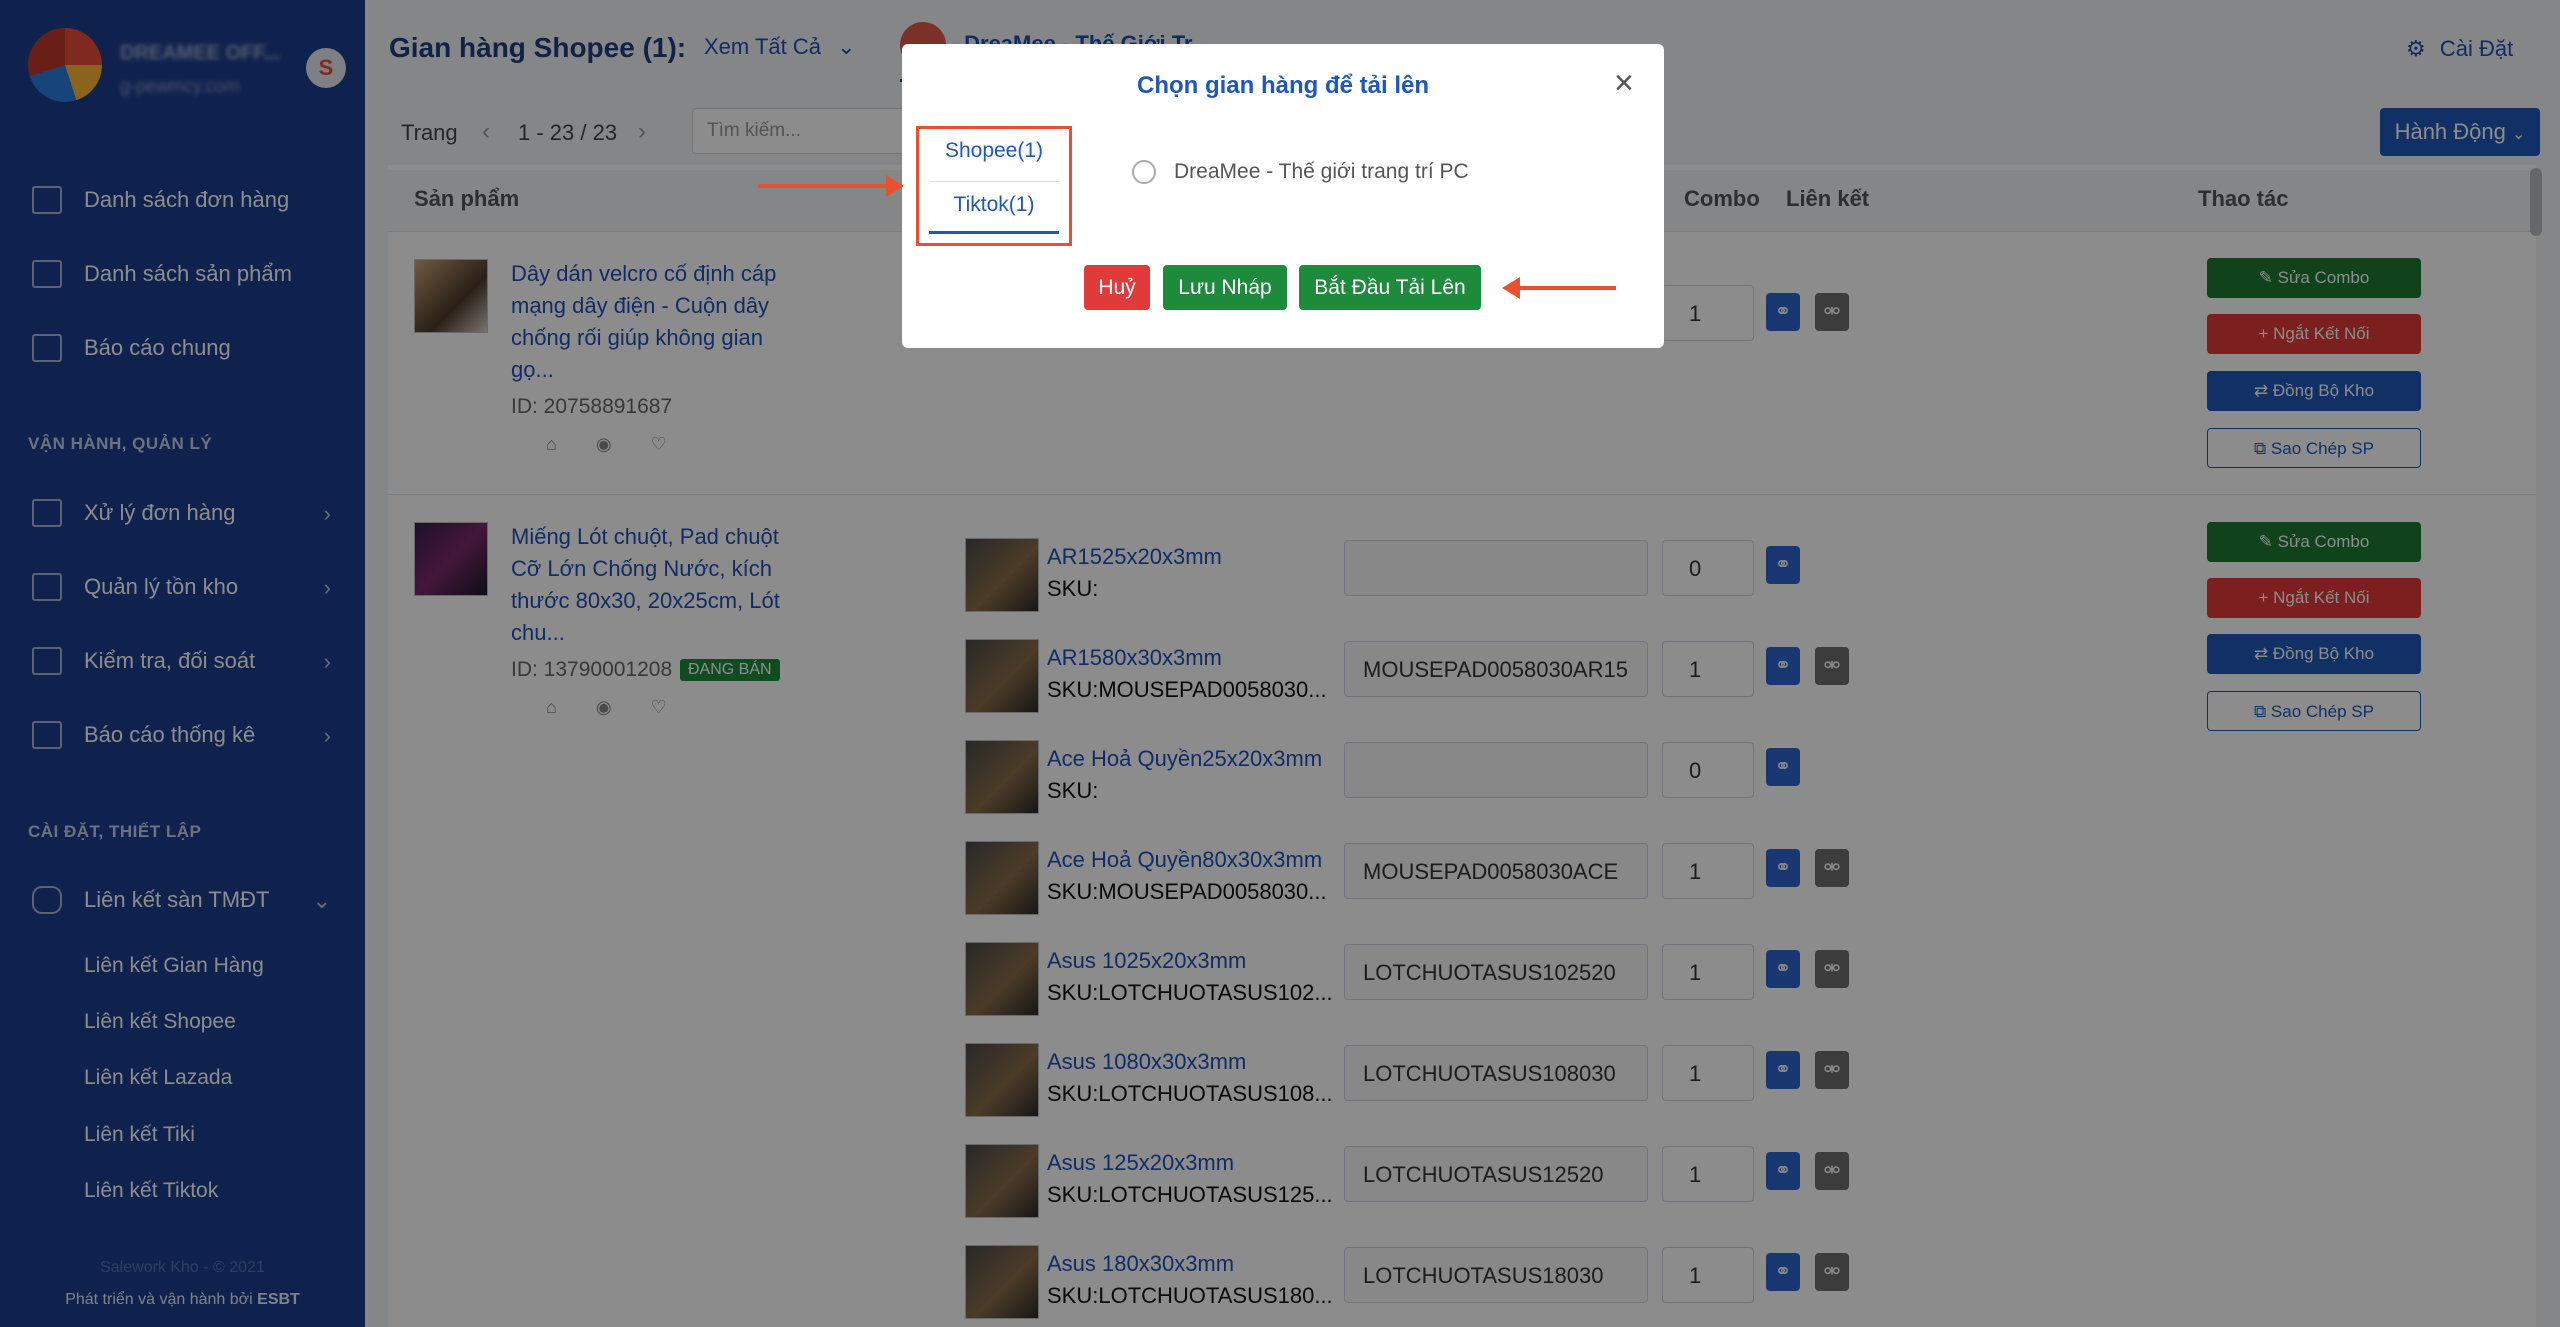 The width and height of the screenshot is (2560, 1327). What do you see at coordinates (1624, 83) in the screenshot?
I see `close-icon: ×` at bounding box center [1624, 83].